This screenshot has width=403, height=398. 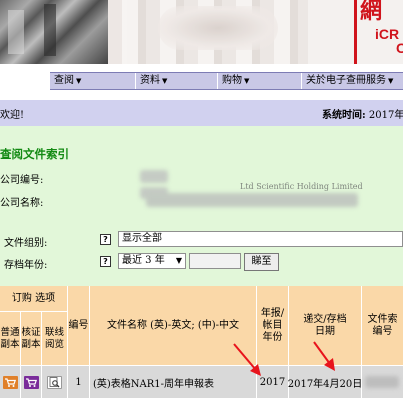 What do you see at coordinates (12, 115) in the screenshot?
I see `welcome-text: 欢迎!` at bounding box center [12, 115].